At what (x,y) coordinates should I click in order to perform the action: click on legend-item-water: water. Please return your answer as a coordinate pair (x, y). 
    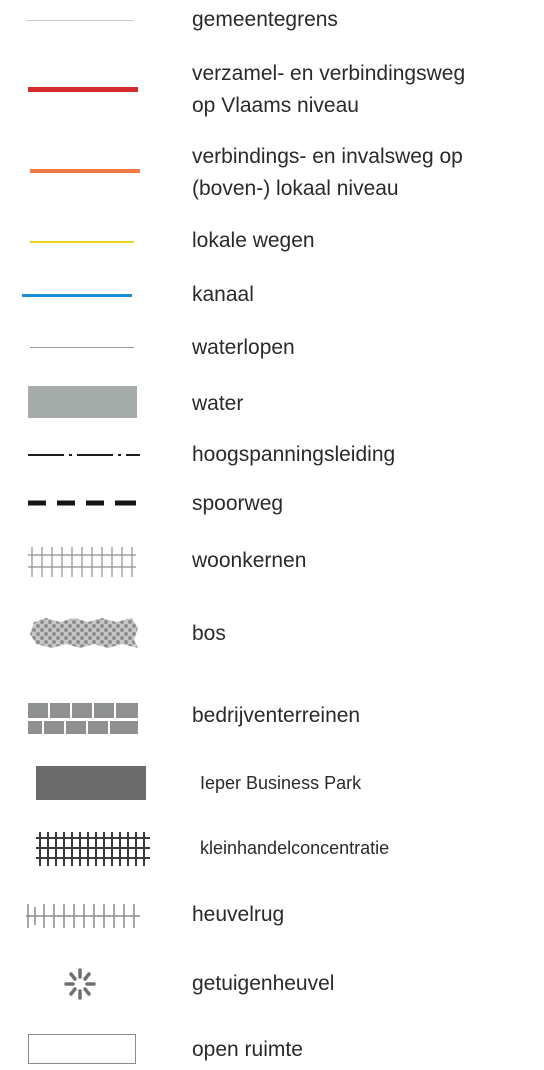
    Looking at the image, I should click on (272, 403).